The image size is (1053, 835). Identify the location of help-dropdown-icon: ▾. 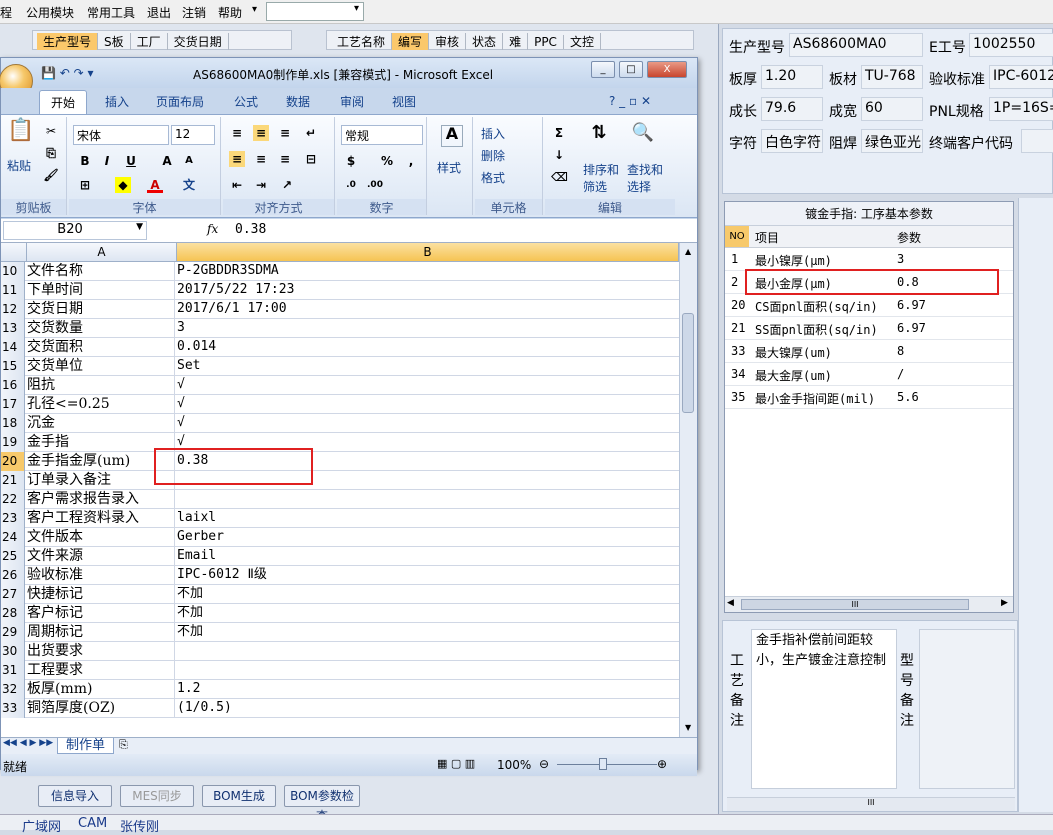
(254, 9).